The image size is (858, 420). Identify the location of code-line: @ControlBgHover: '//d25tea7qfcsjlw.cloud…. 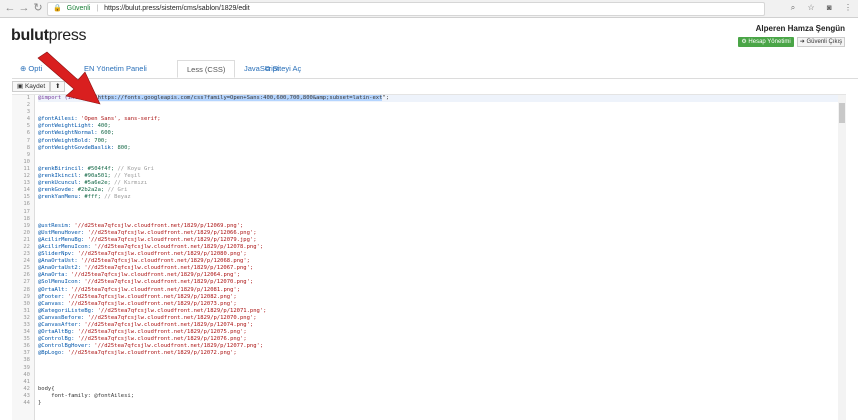
(438, 346).